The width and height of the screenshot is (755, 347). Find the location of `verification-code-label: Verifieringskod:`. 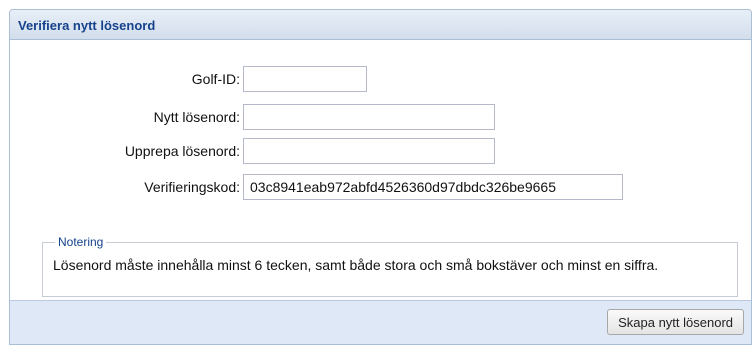

verification-code-label: Verifieringskod: is located at coordinates (192, 187).